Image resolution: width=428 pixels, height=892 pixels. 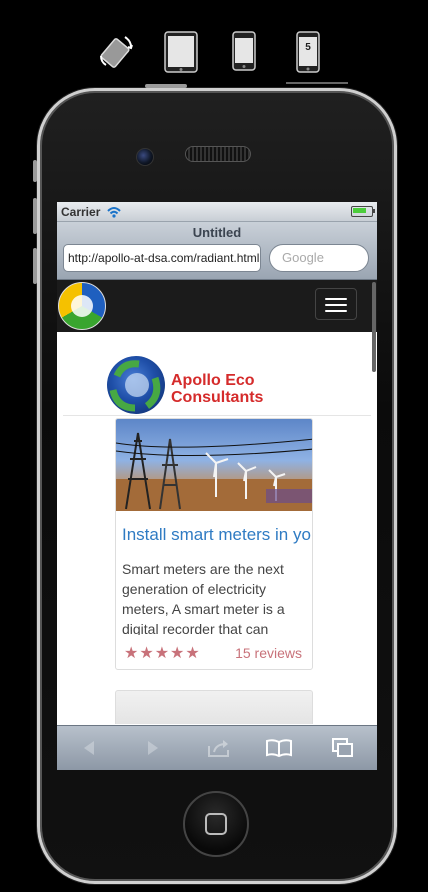 I want to click on back-arrow-icon, so click(x=89, y=748).